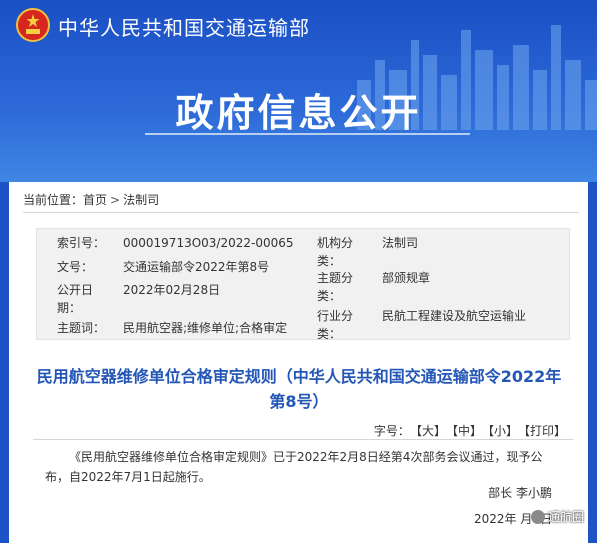 The image size is (597, 543). What do you see at coordinates (467, 431) in the screenshot?
I see `font-size-medium-button: 【中】` at bounding box center [467, 431].